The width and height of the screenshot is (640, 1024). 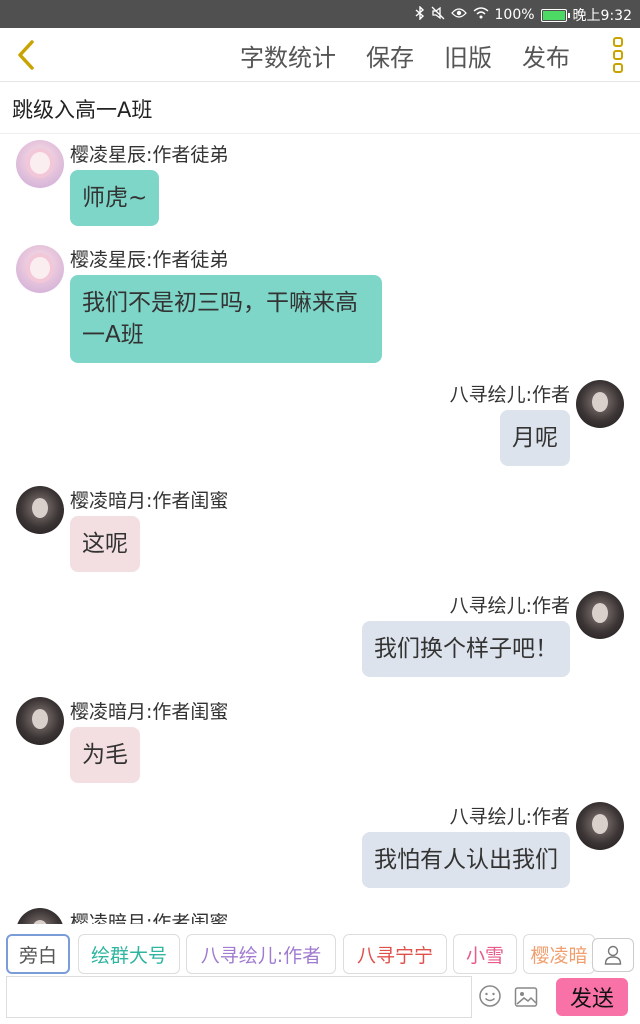 I want to click on message-bubble: 月呢, so click(x=535, y=438).